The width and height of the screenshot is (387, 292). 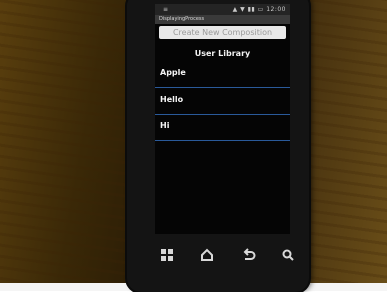 What do you see at coordinates (249, 255) in the screenshot?
I see `back-icon` at bounding box center [249, 255].